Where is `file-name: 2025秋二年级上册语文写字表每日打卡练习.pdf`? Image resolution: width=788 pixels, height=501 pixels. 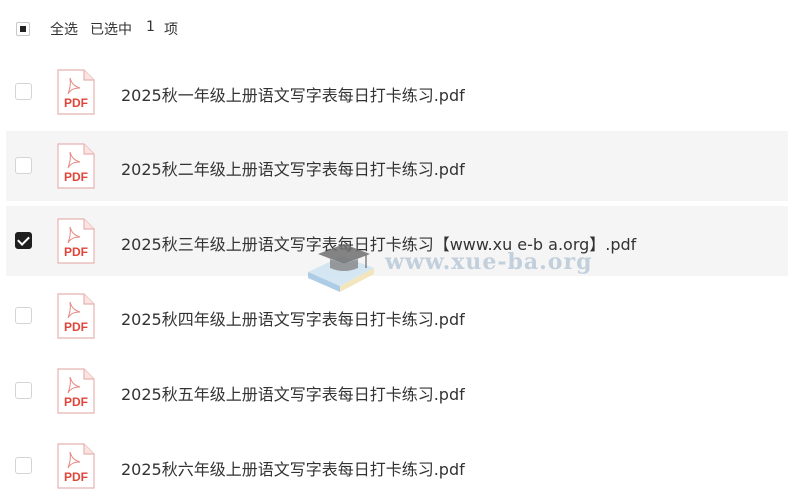 file-name: 2025秋二年级上册语文写字表每日打卡练习.pdf is located at coordinates (293, 168).